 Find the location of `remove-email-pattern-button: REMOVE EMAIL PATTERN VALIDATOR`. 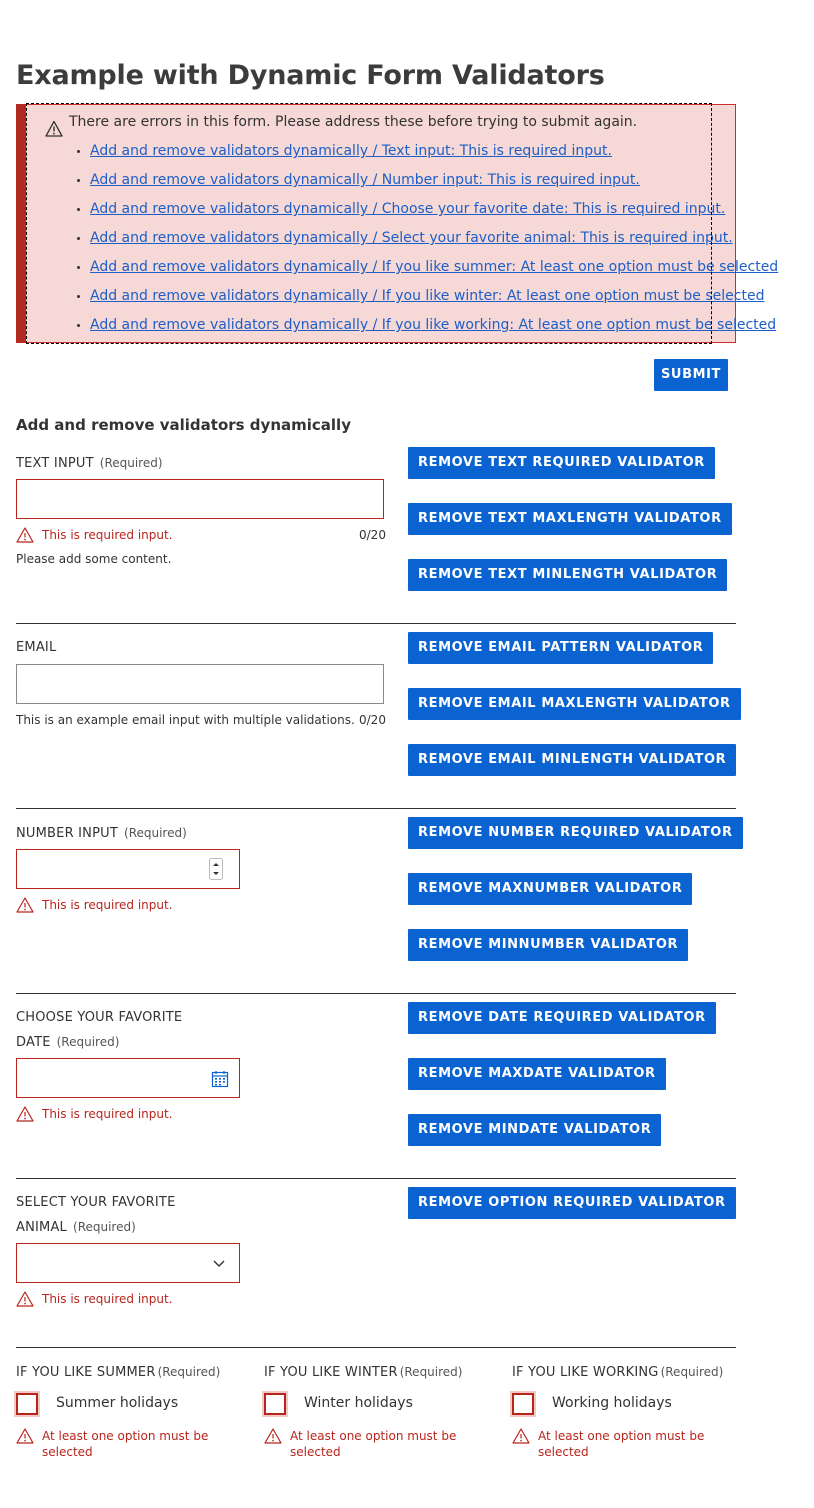

remove-email-pattern-button: REMOVE EMAIL PATTERN VALIDATOR is located at coordinates (561, 648).